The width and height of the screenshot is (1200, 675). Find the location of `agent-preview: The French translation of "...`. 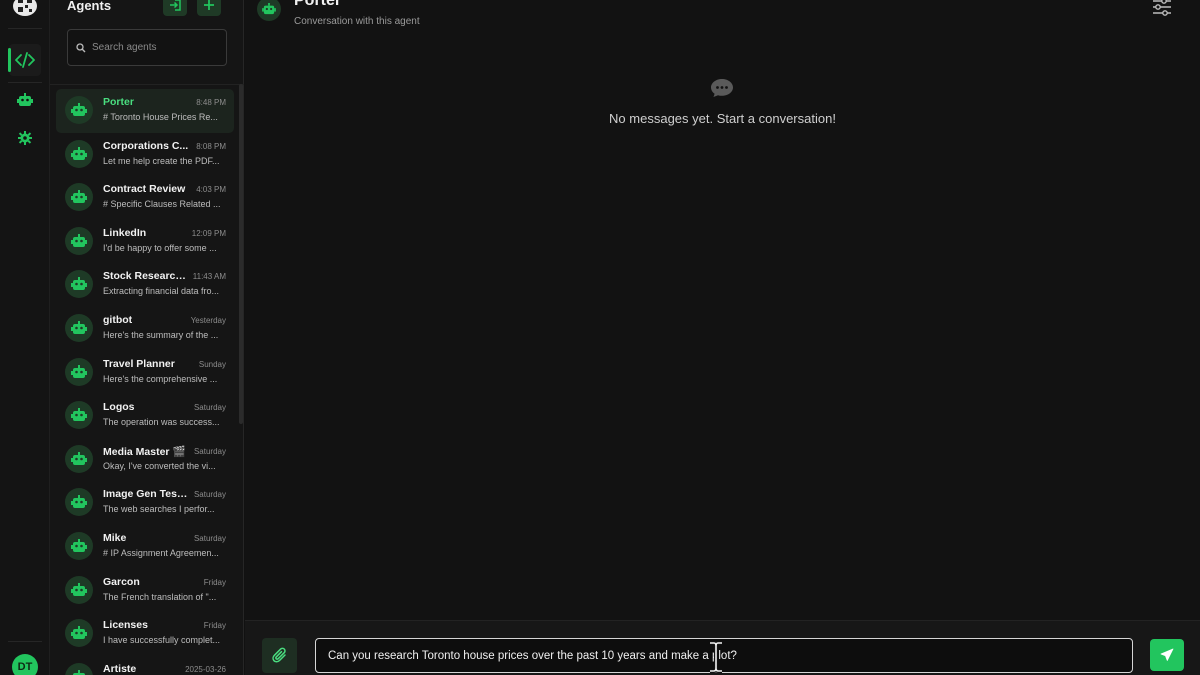

agent-preview: The French translation of "... is located at coordinates (160, 596).